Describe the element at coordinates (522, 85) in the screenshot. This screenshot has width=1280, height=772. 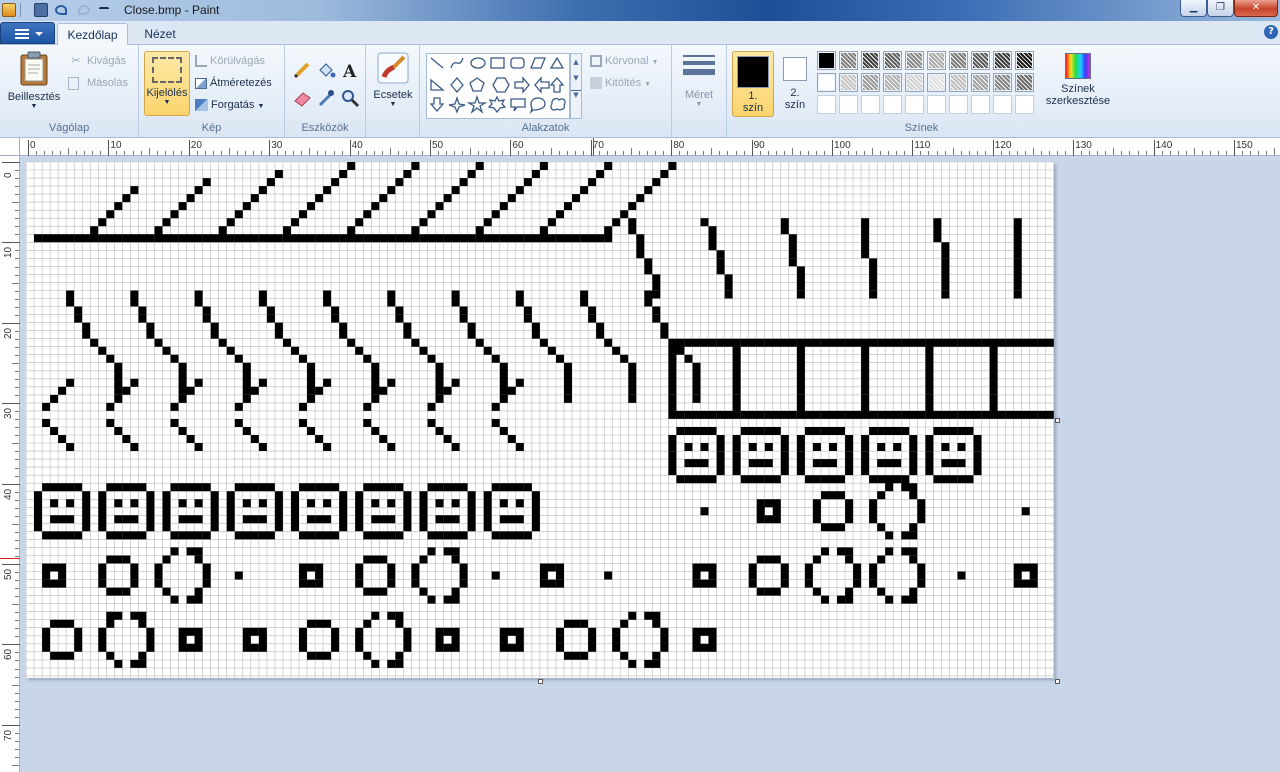
I see `right-arrow-shape-icon` at that location.